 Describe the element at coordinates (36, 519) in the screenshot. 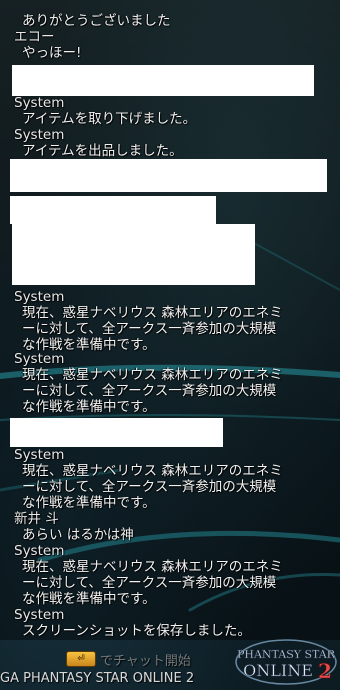

I see `chat-sender: 新井 斗` at that location.